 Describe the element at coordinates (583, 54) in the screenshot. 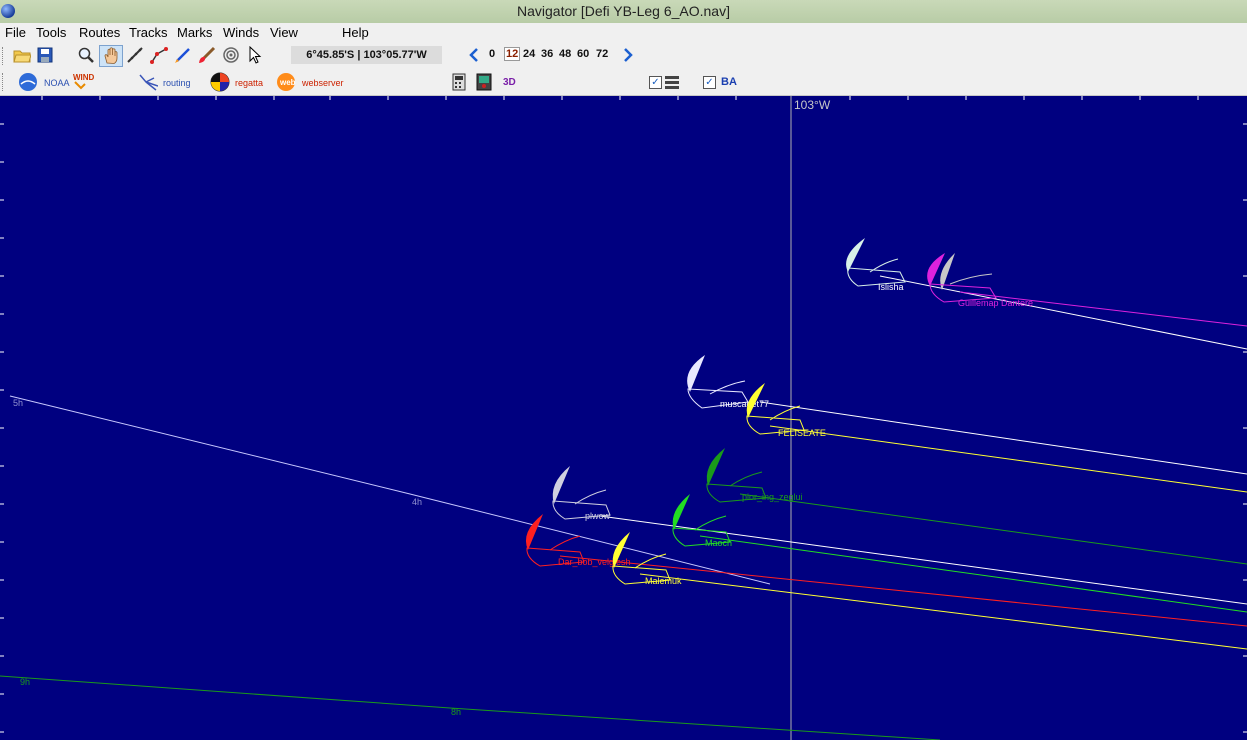

I see `hour-60: 60` at that location.